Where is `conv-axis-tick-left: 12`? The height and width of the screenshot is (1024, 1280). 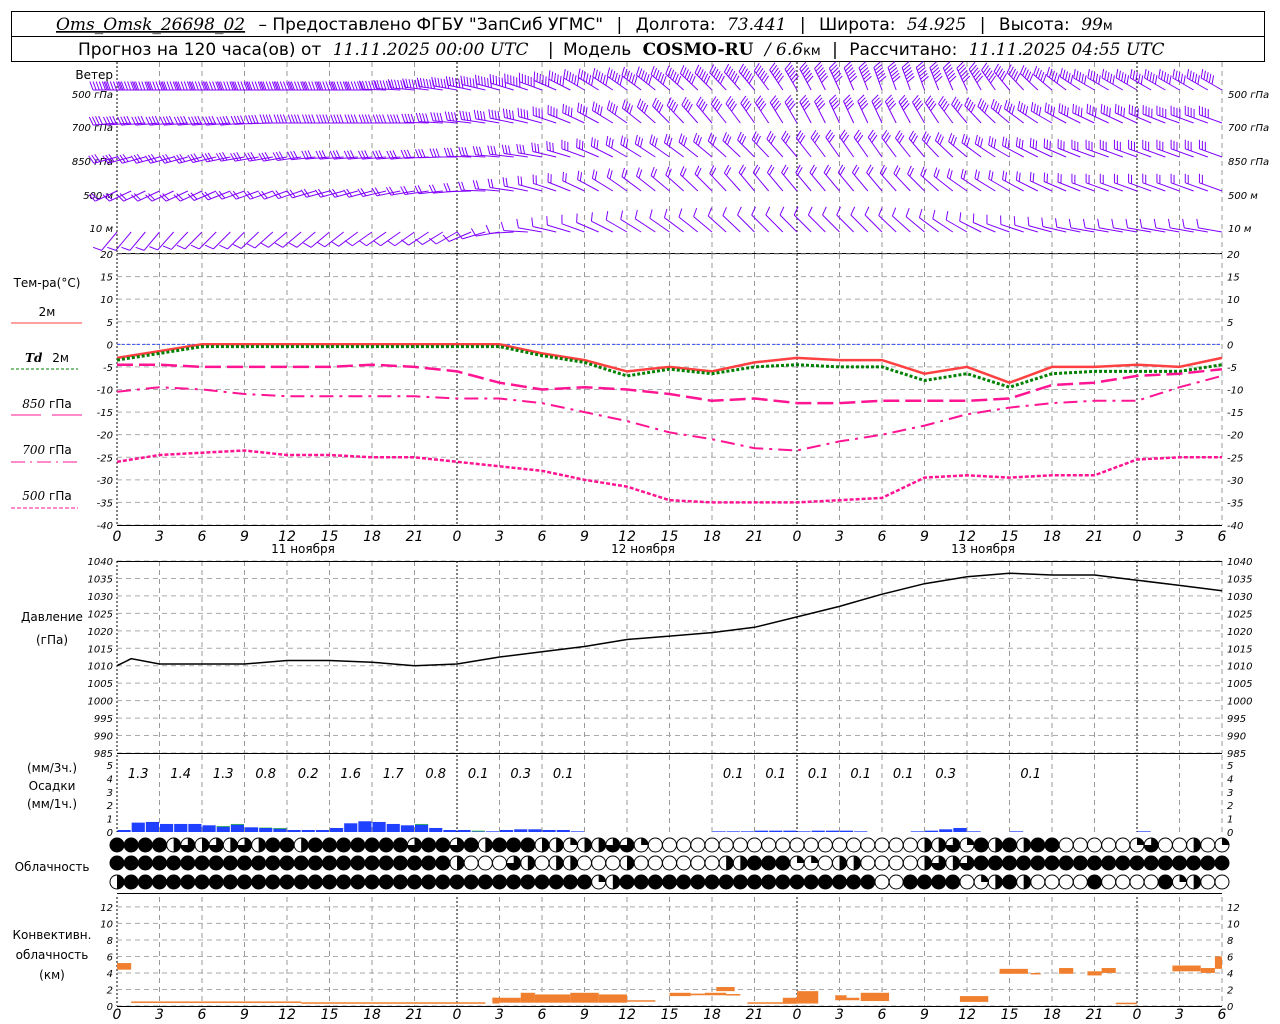 conv-axis-tick-left: 12 is located at coordinates (106, 908).